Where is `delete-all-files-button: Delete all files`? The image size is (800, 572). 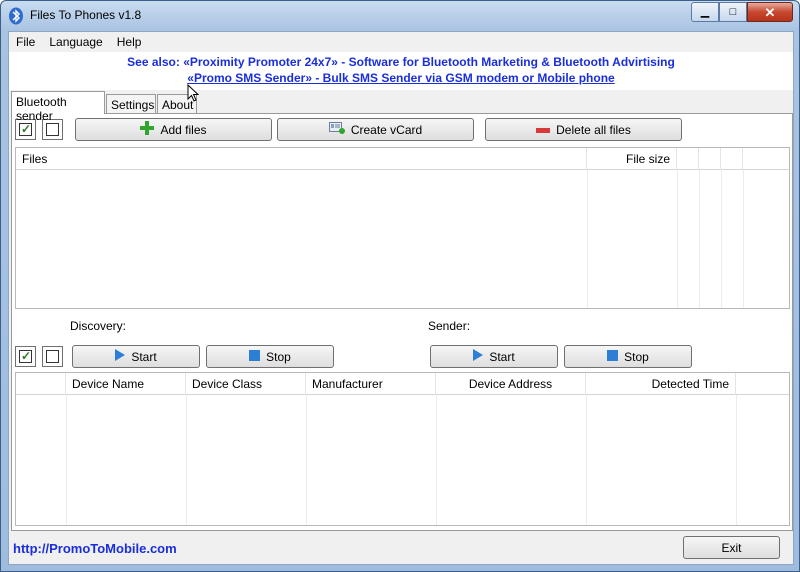
delete-all-files-button: Delete all files is located at coordinates (583, 129).